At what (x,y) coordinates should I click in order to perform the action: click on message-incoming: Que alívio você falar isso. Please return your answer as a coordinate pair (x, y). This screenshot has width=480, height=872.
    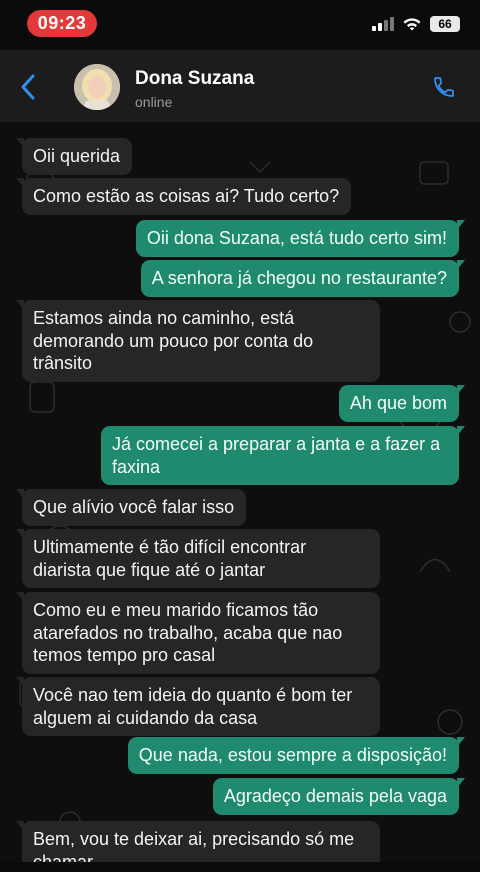
    Looking at the image, I should click on (131, 507).